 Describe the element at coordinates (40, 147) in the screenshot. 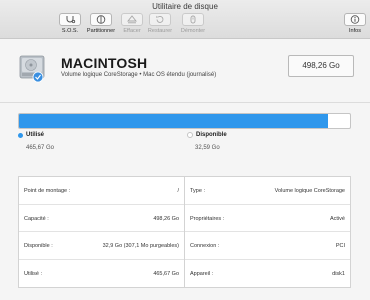

I see `legend-used-value: 465,67 Go` at that location.